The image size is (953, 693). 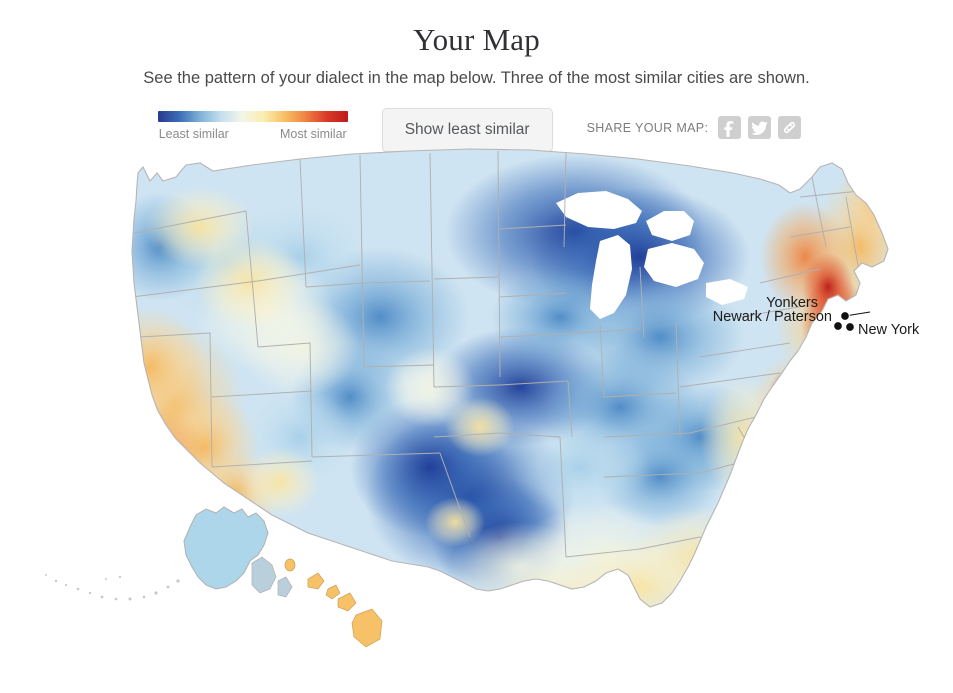 I want to click on city-dot-new-york, so click(x=850, y=327).